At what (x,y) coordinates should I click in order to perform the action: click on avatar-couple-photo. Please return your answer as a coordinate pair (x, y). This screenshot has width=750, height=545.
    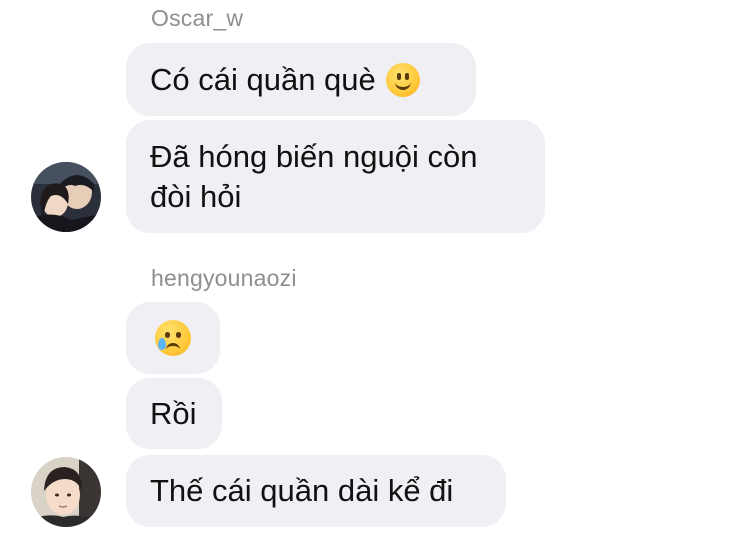
    Looking at the image, I should click on (66, 197).